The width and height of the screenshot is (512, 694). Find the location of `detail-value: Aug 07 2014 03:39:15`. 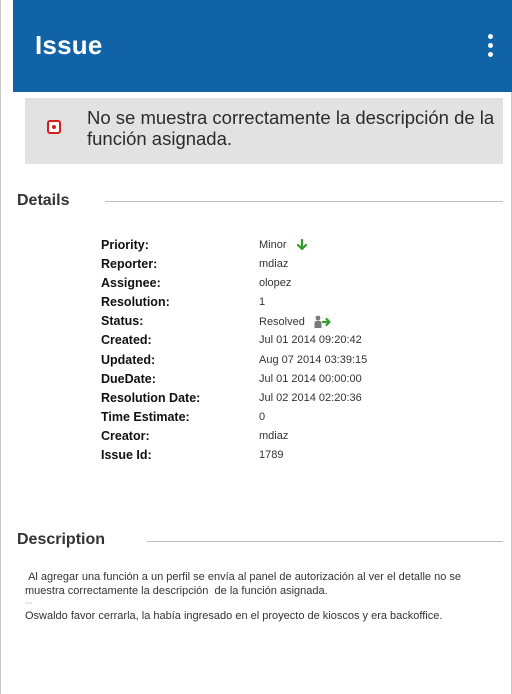

detail-value: Aug 07 2014 03:39:15 is located at coordinates (313, 359).